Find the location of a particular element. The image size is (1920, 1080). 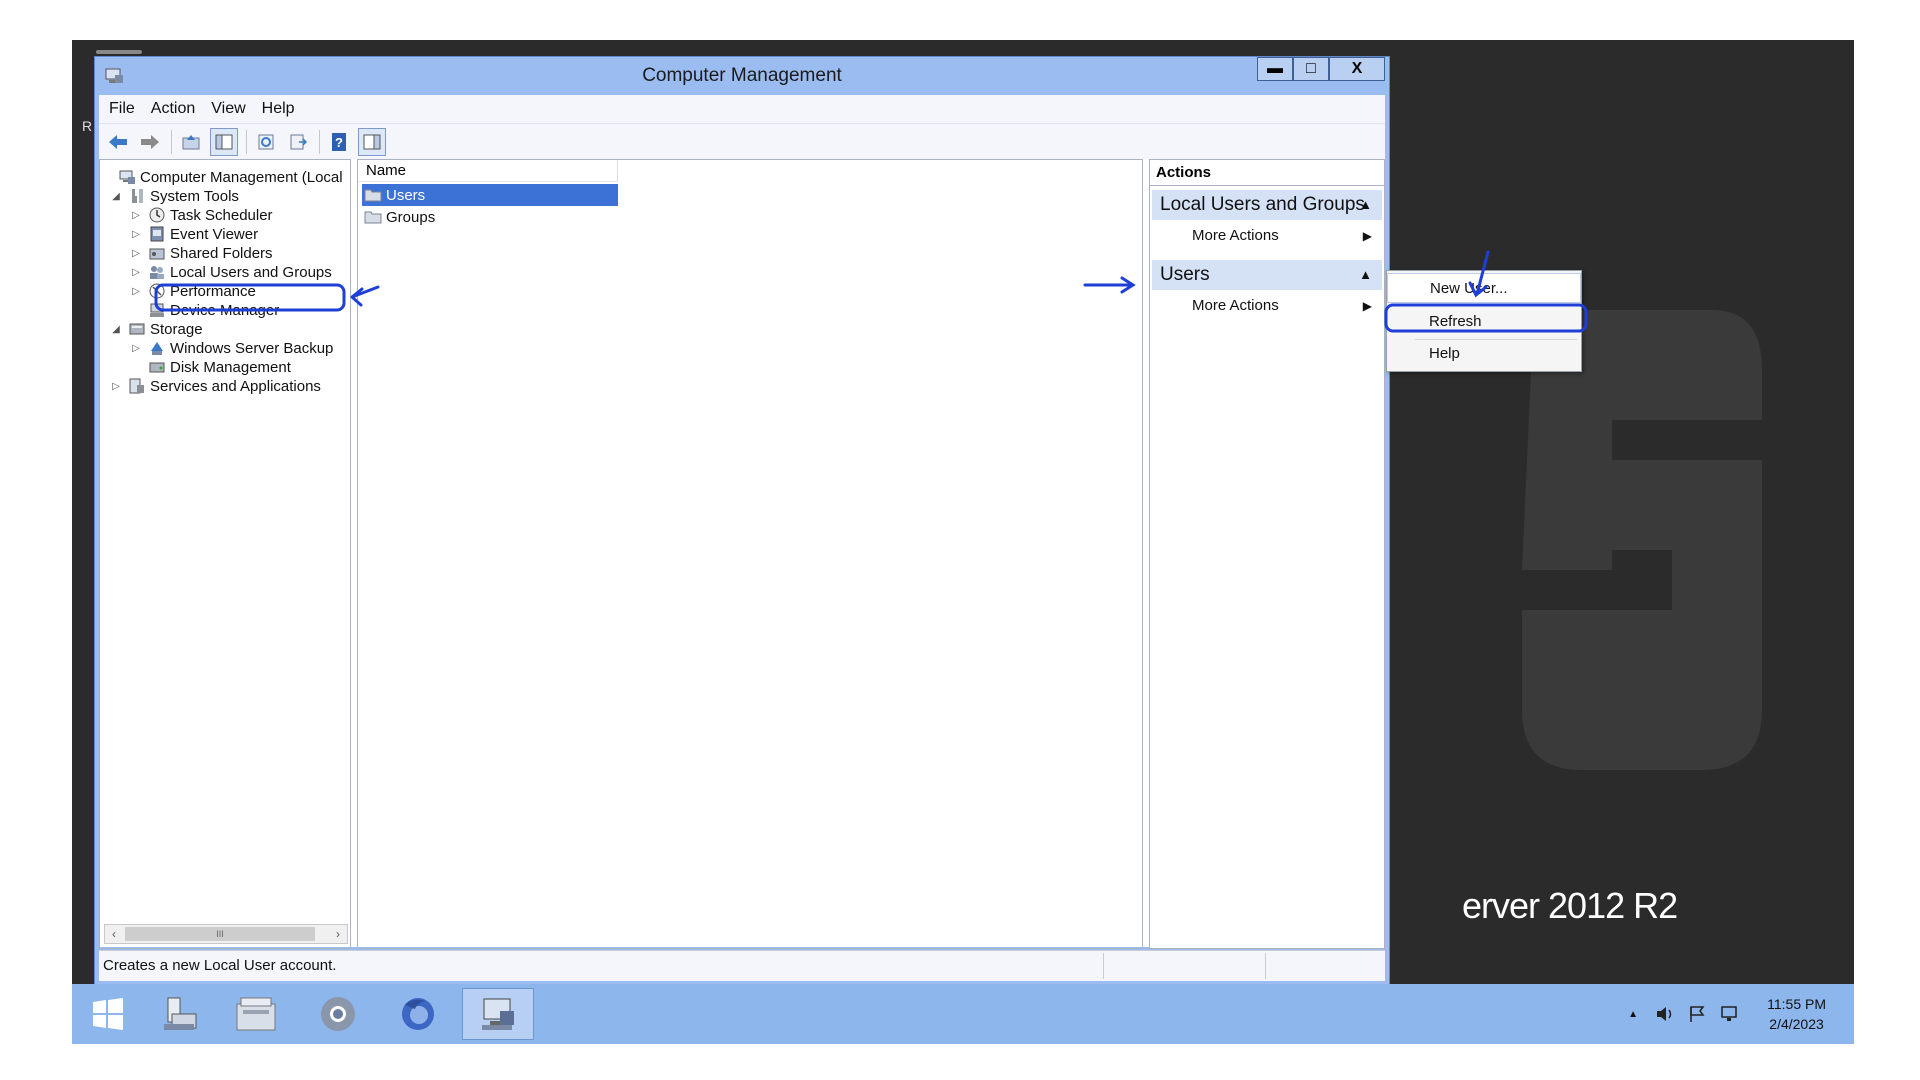

context-menu-help: Help is located at coordinates (1484, 354).